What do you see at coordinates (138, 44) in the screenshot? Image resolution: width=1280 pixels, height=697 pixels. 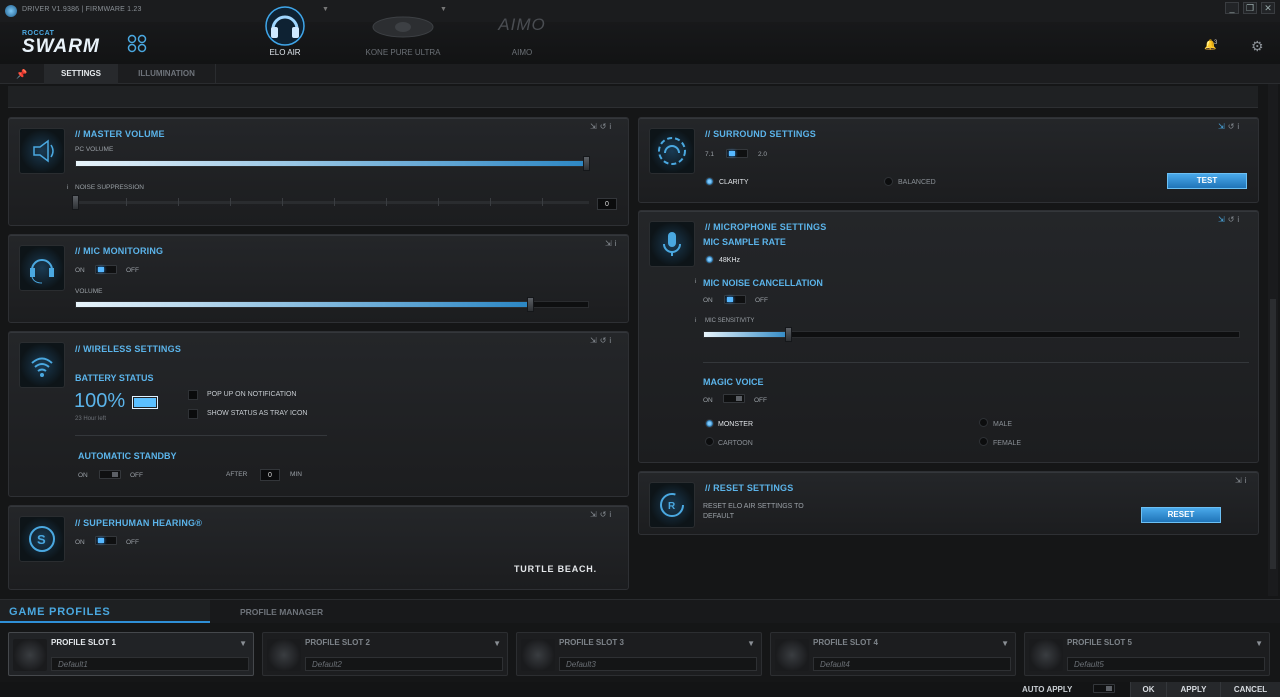 I see `logo-dots-icon` at bounding box center [138, 44].